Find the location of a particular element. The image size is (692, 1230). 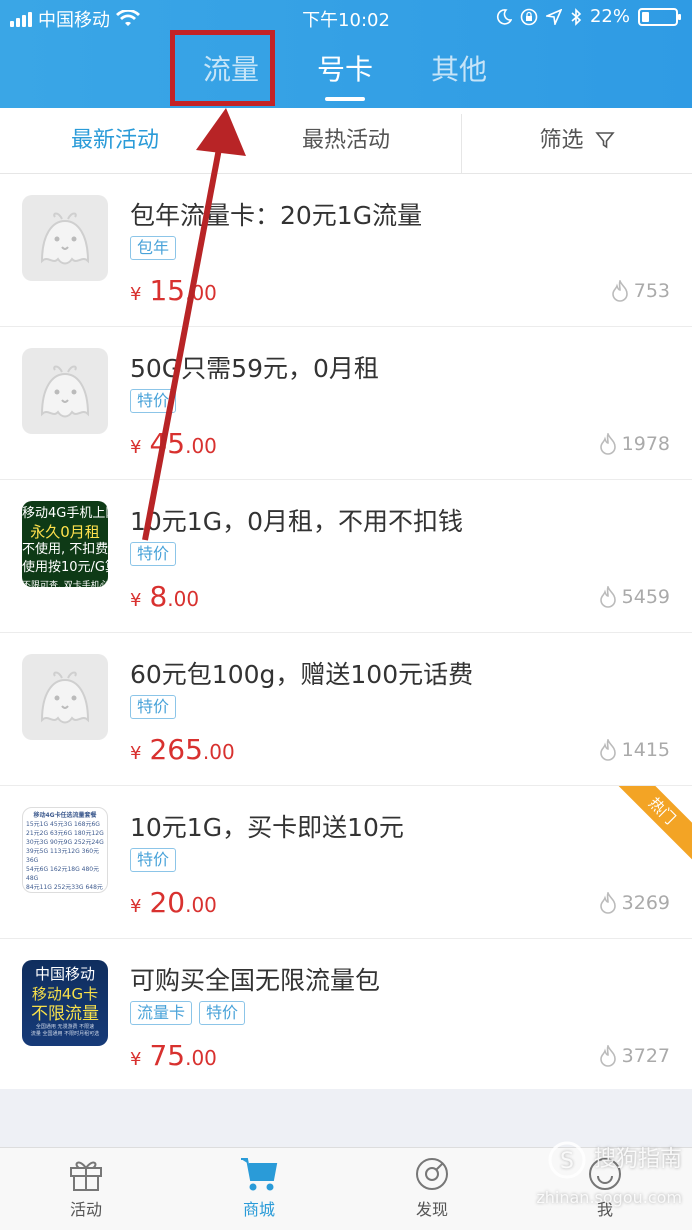

thumbnail-text: 21元2G 63元6G 180元12G is located at coordinates (65, 833).